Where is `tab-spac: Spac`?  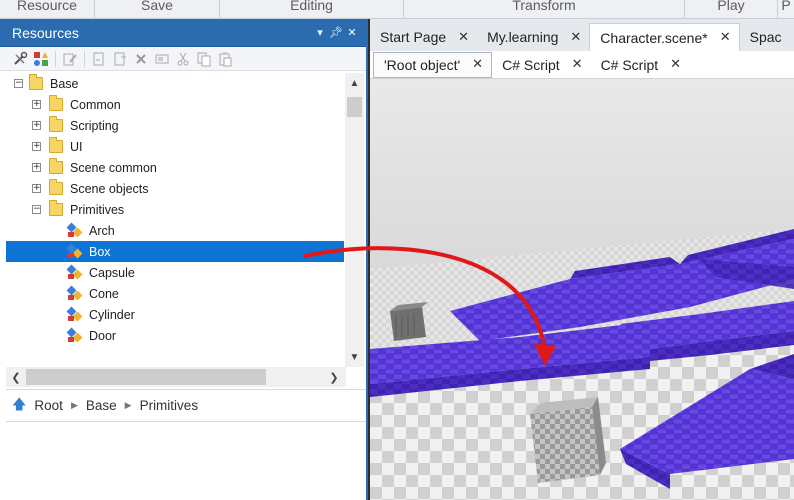 tab-spac: Spac is located at coordinates (765, 37).